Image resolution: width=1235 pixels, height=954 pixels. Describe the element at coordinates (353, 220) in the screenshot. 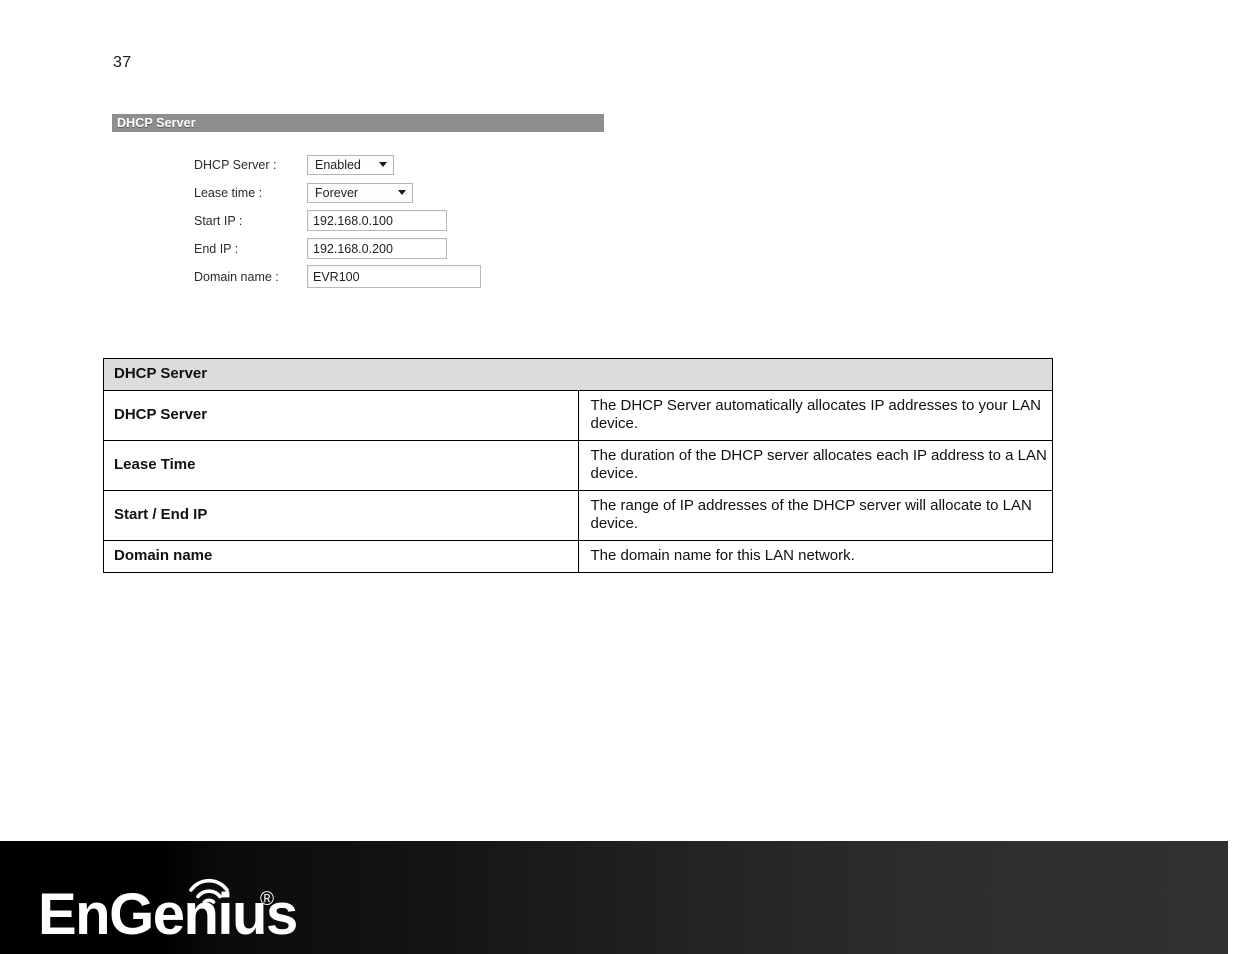

I see `start-ip-value: 192.168.0.100` at that location.